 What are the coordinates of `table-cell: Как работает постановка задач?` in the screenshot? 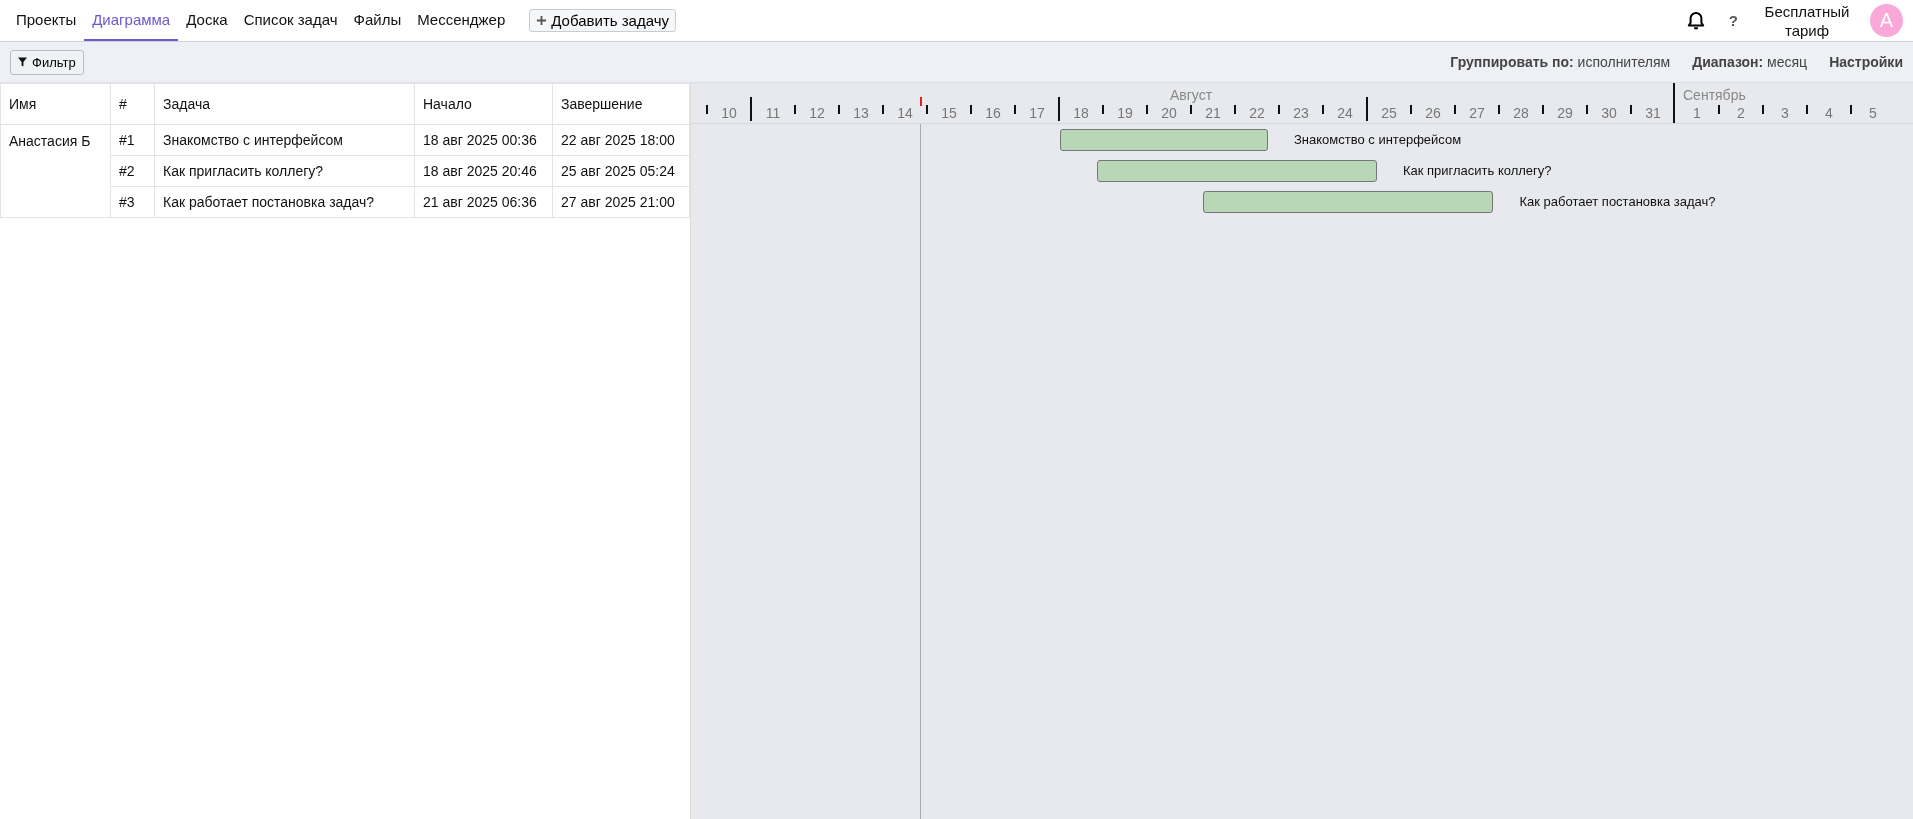 It's located at (284, 202).